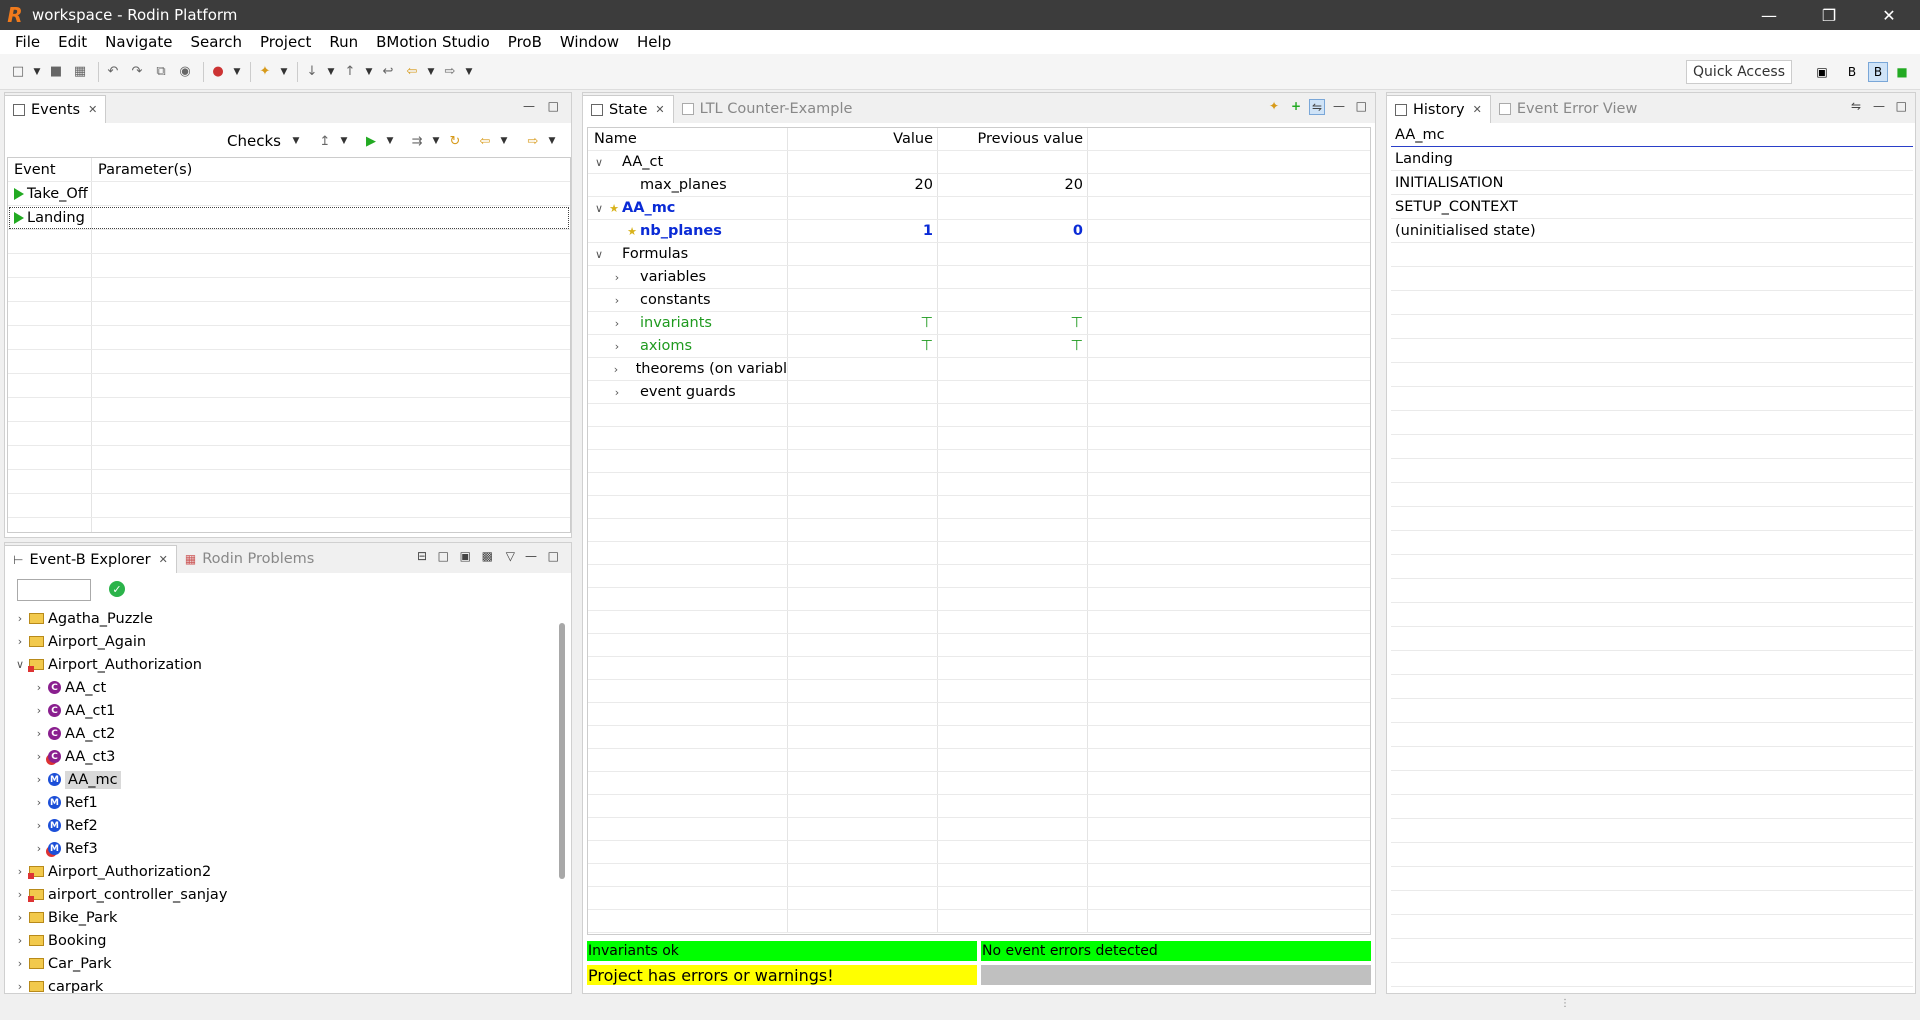 The height and width of the screenshot is (1020, 1920). Describe the element at coordinates (1316, 107) in the screenshot. I see `filter-icon: ⇋` at that location.